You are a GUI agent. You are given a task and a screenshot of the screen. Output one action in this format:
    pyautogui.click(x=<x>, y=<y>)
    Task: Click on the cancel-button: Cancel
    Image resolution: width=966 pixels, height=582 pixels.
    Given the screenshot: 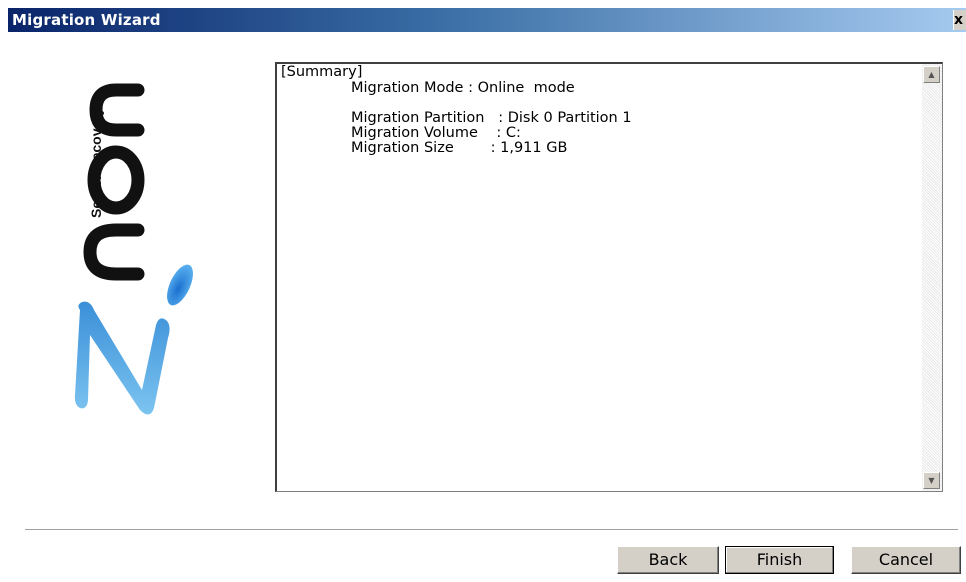 What is the action you would take?
    pyautogui.click(x=906, y=560)
    